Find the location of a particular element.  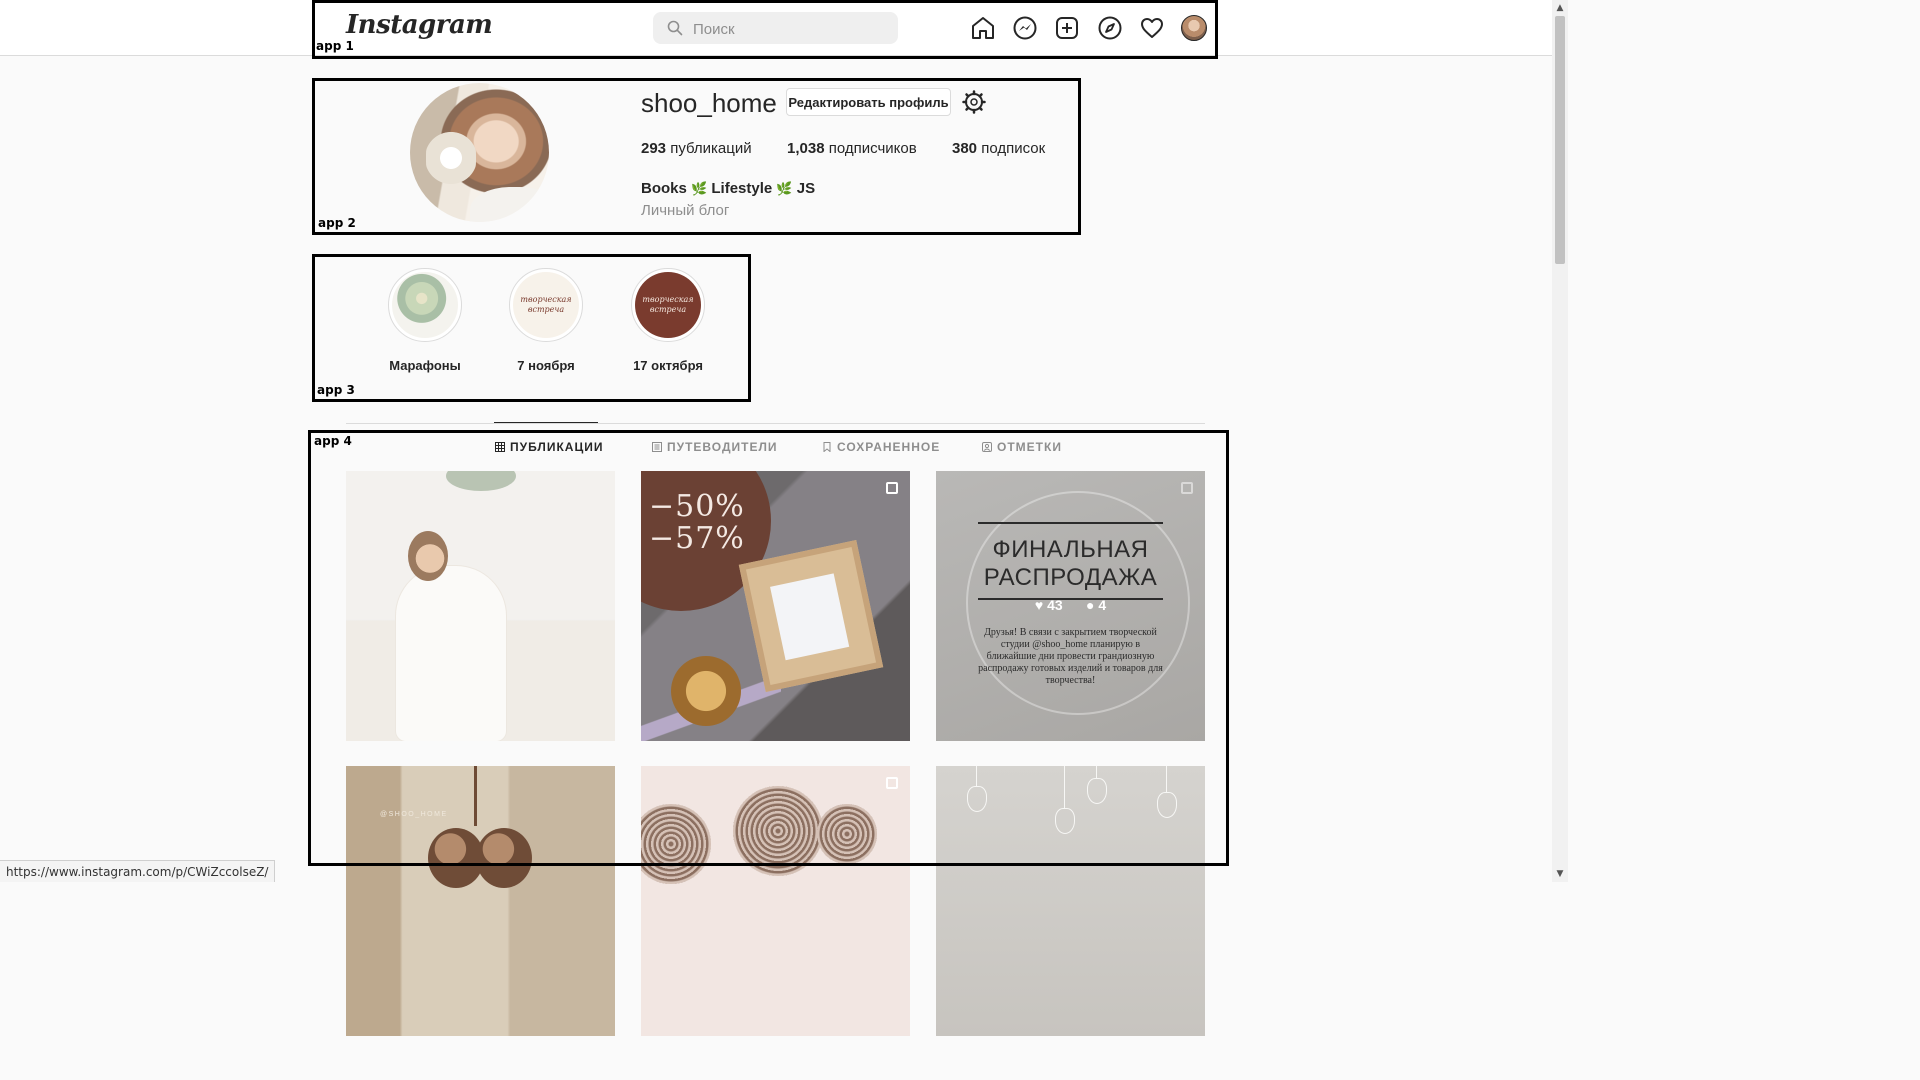

scroll-up-arrow-icon: ▲ is located at coordinates (1560, 8).